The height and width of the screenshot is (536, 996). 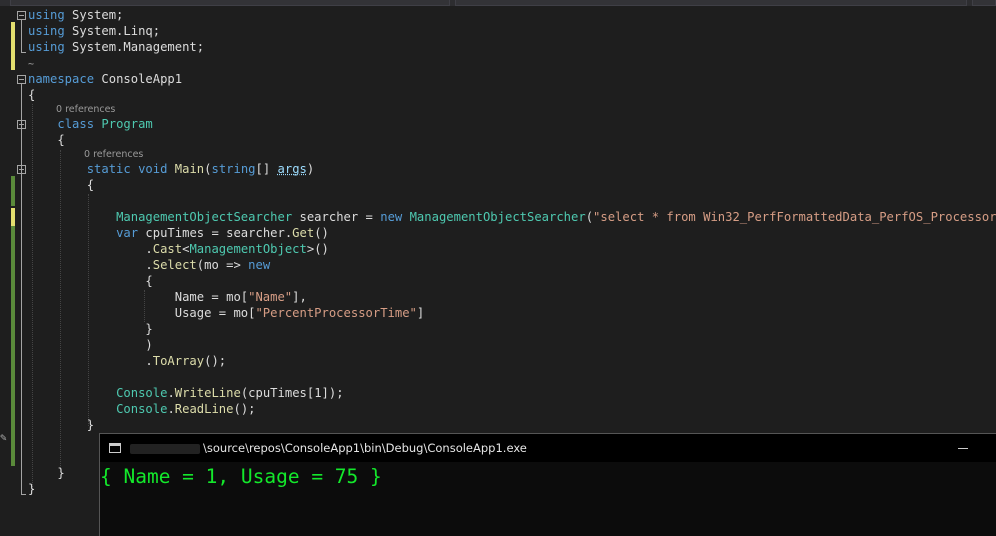 I want to click on code-line: Usage = mo["PercentProcessorTime"], so click(x=226, y=313).